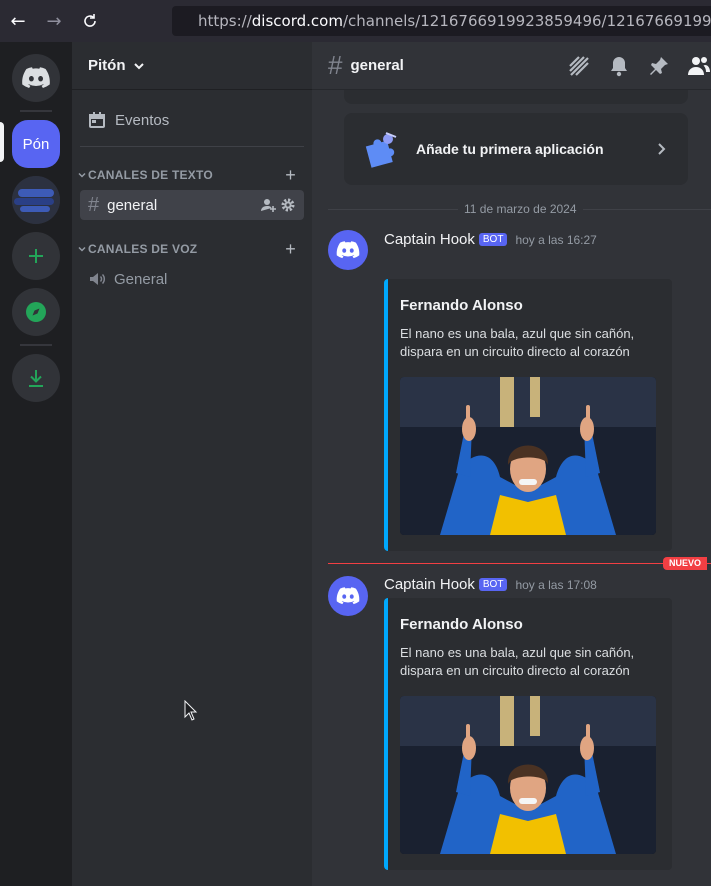 This screenshot has height=886, width=711. What do you see at coordinates (36, 464) in the screenshot?
I see `server-list: Pón` at bounding box center [36, 464].